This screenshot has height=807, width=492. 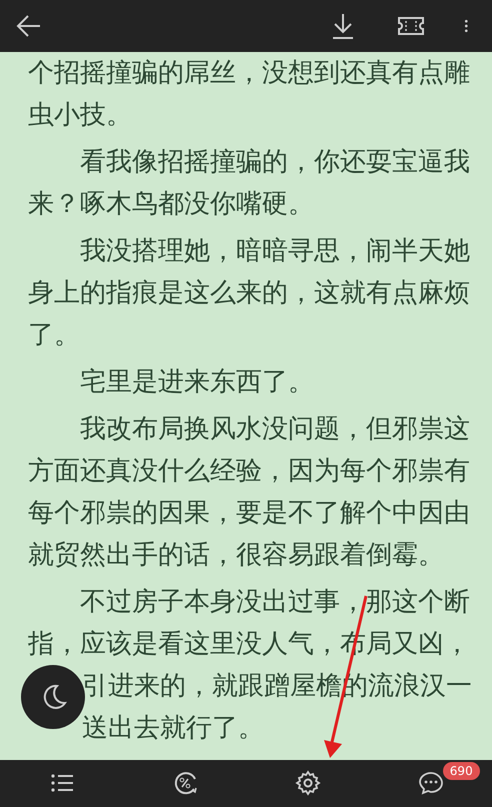 I want to click on paragraph: 看我像招摇撞骗的，你还耍宝逼我来？啄木鸟都没你嘴硬。, so click(x=249, y=183).